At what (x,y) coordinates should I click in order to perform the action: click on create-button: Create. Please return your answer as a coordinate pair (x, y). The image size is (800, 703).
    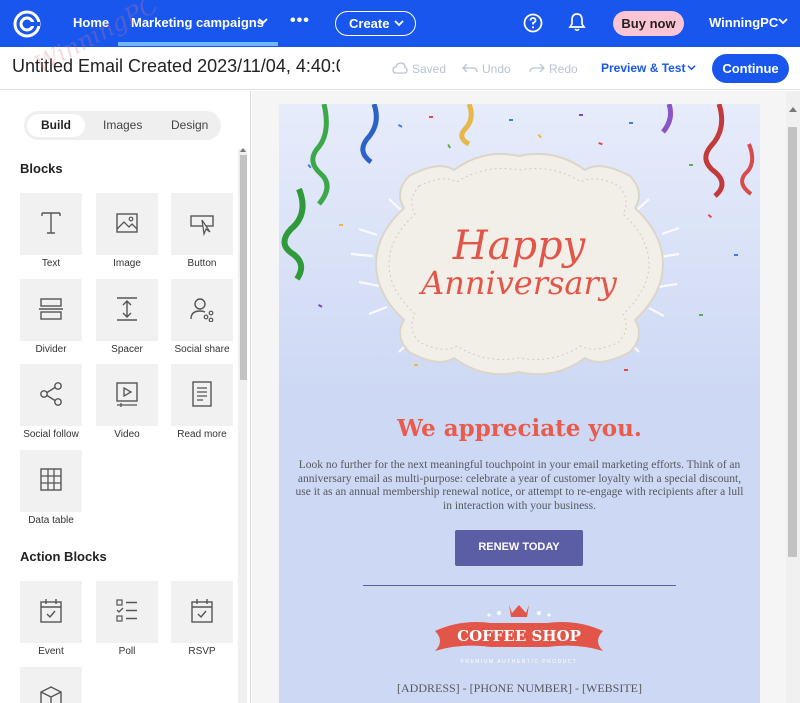
    Looking at the image, I should click on (375, 23).